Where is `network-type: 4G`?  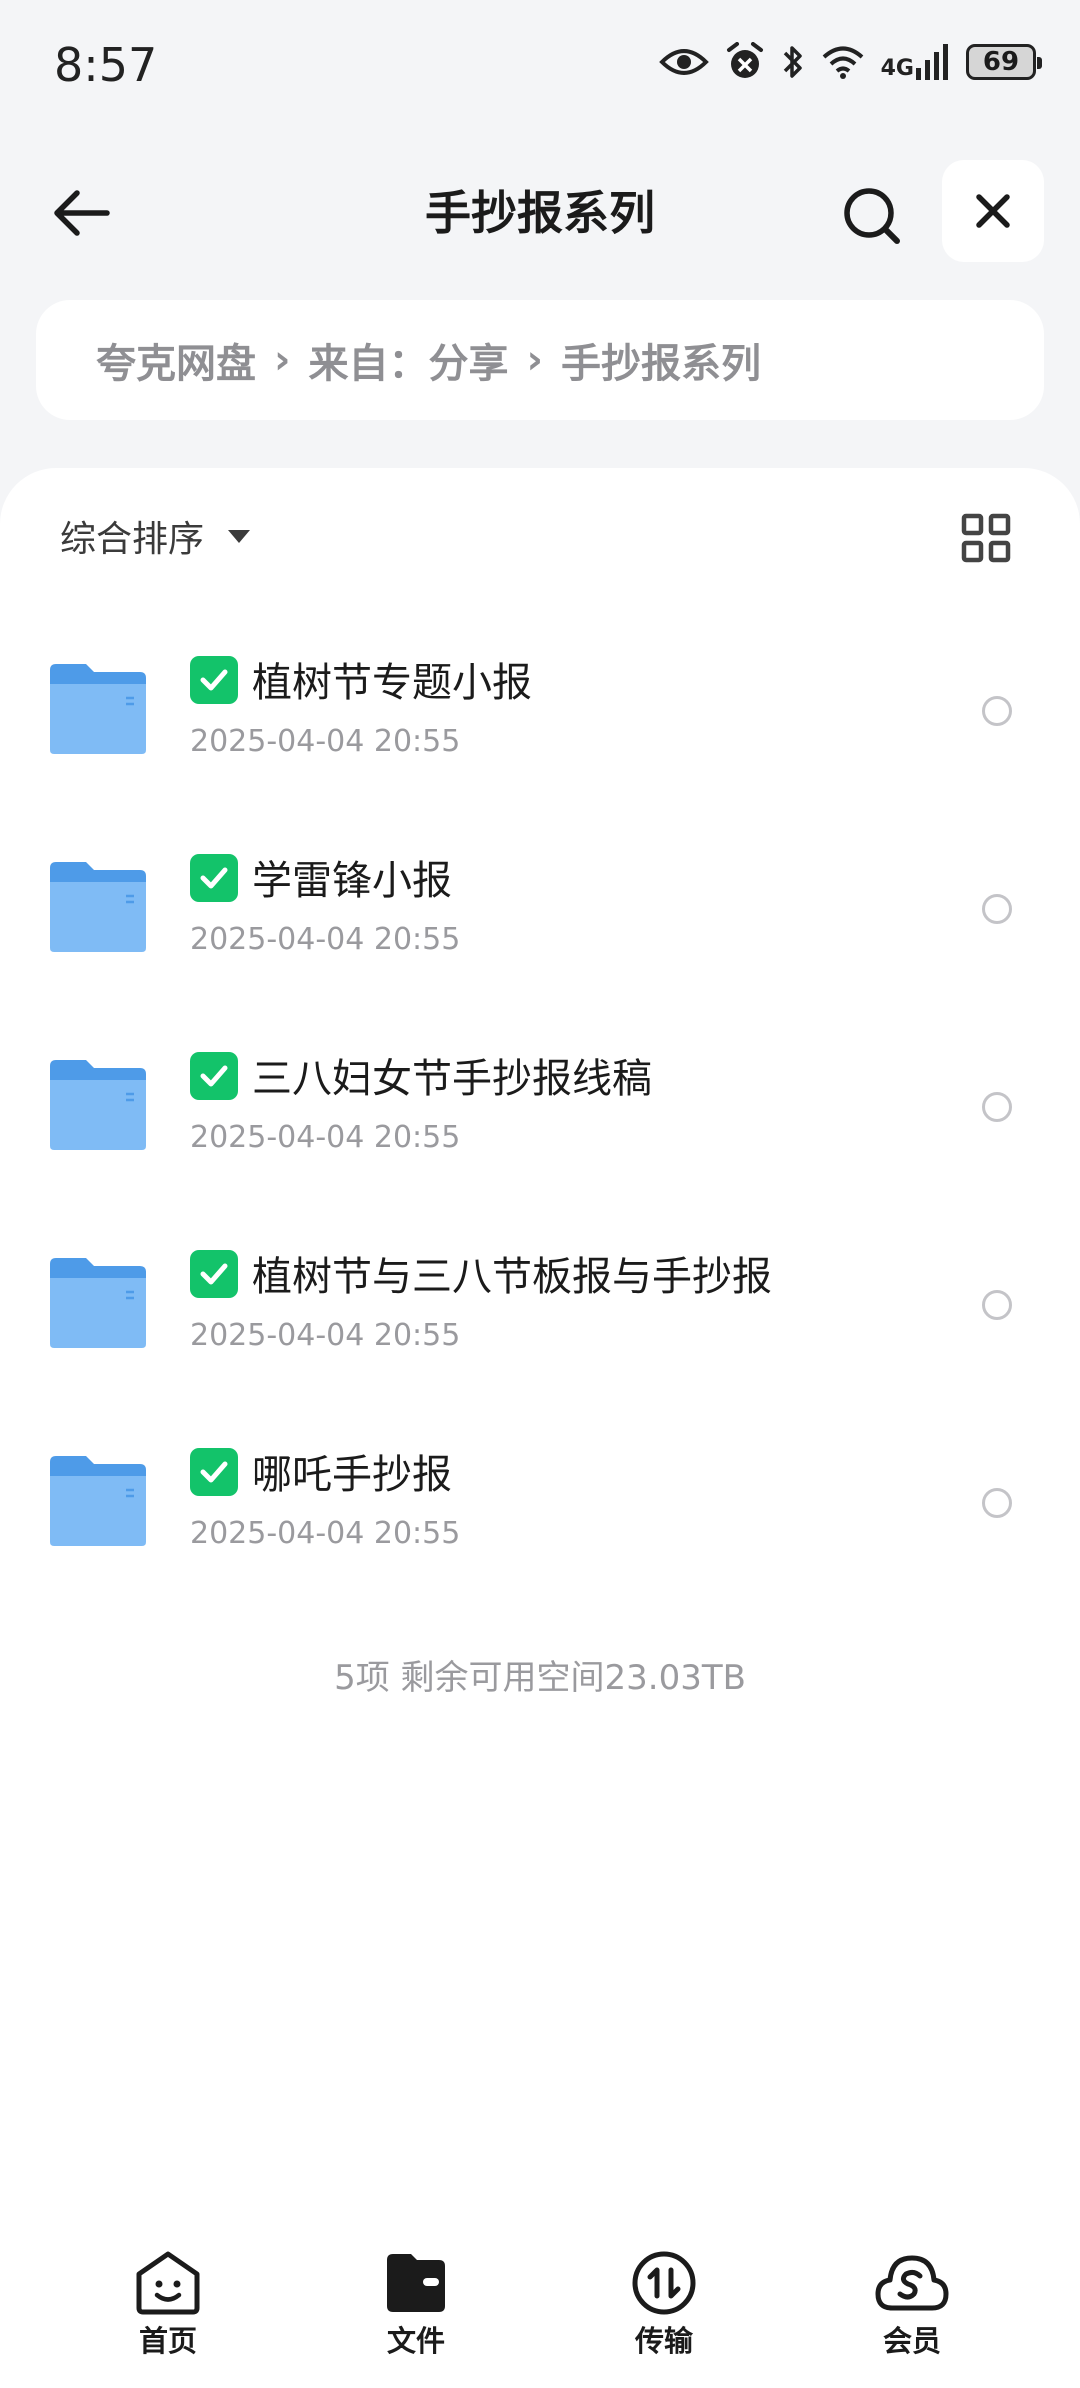 network-type: 4G is located at coordinates (897, 68).